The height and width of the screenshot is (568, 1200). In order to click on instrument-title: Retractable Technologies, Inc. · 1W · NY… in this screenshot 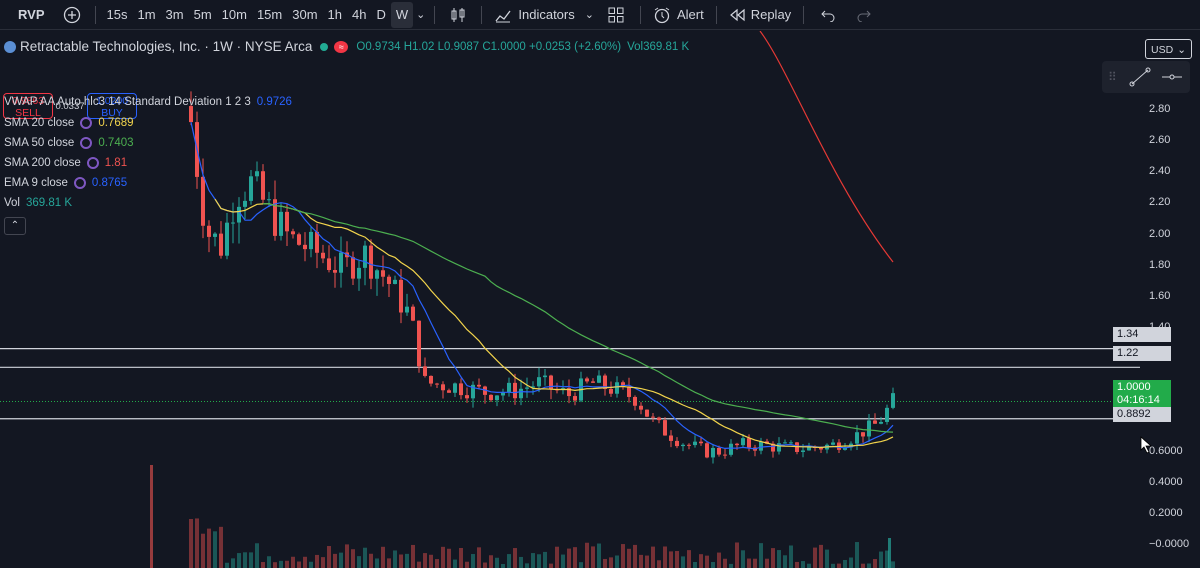, I will do `click(166, 46)`.